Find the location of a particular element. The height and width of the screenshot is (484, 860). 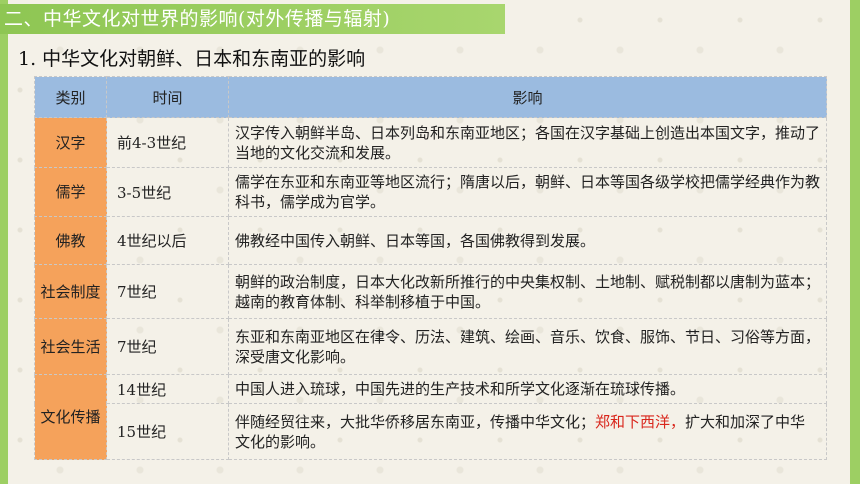

table-header-row: 类别 时间 影响 is located at coordinates (430, 97).